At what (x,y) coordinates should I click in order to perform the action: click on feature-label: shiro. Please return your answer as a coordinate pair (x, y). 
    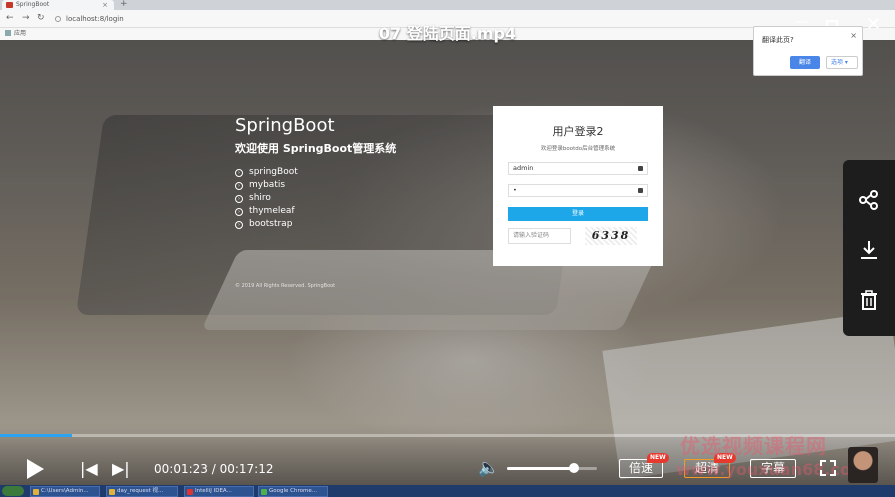
    Looking at the image, I should click on (260, 198).